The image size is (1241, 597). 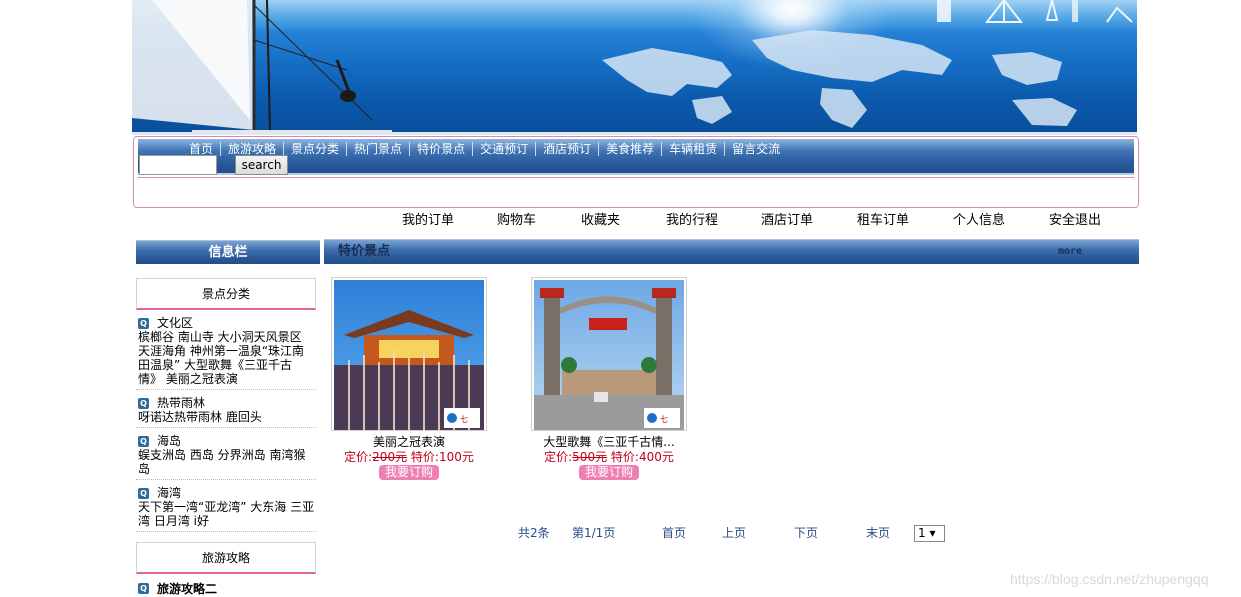 What do you see at coordinates (314, 149) in the screenshot?
I see `nav-attraction-categories: 景点分类` at bounding box center [314, 149].